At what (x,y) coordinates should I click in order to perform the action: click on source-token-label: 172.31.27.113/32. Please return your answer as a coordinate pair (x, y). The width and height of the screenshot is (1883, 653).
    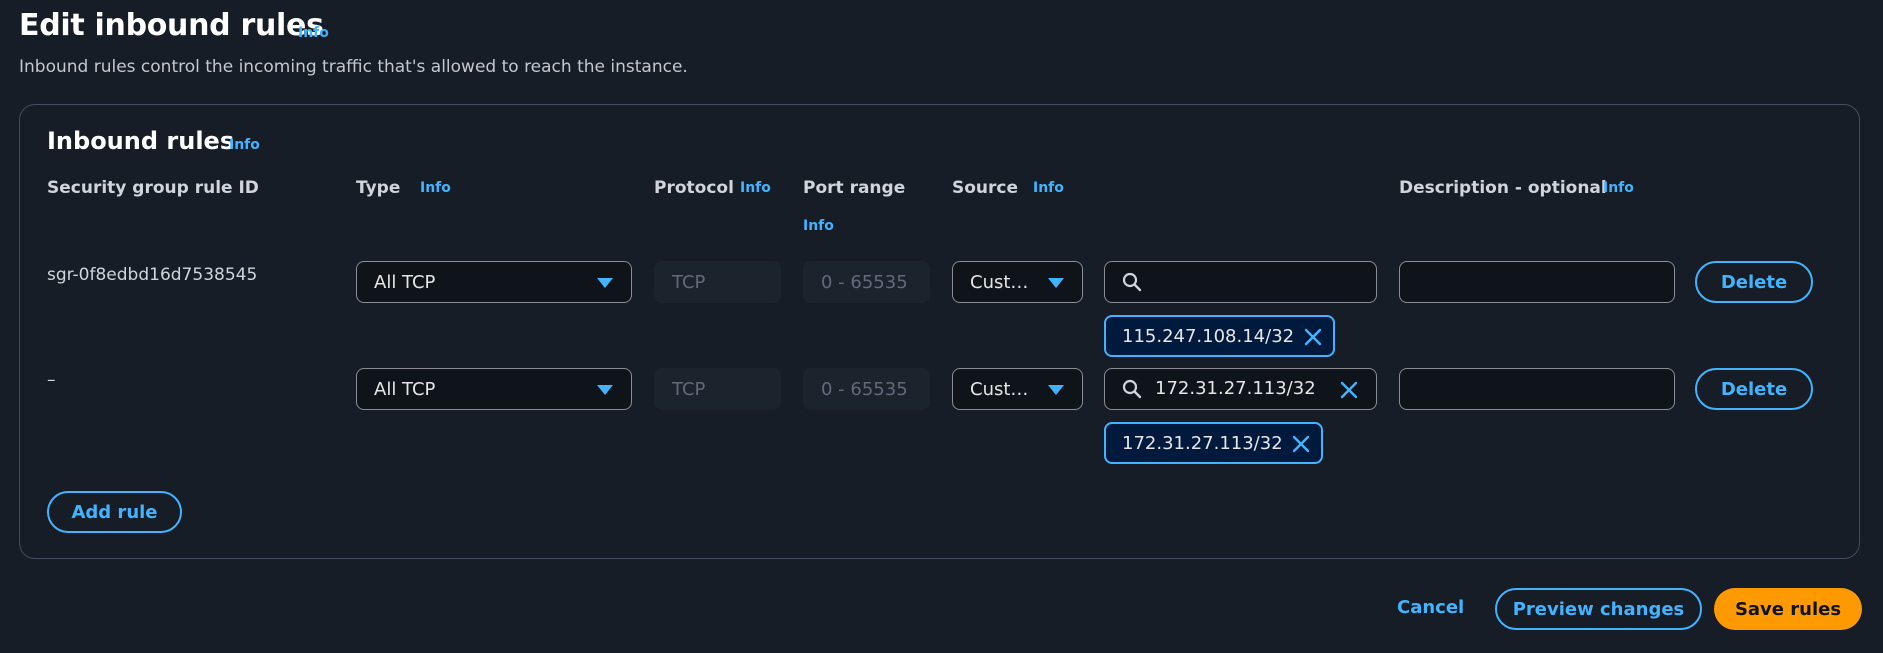
    Looking at the image, I should click on (1202, 443).